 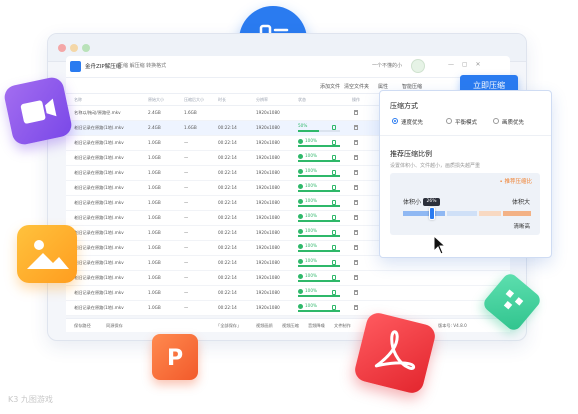 What do you see at coordinates (103, 67) in the screenshot?
I see `app-title: 金舟ZIP解压缩` at bounding box center [103, 67].